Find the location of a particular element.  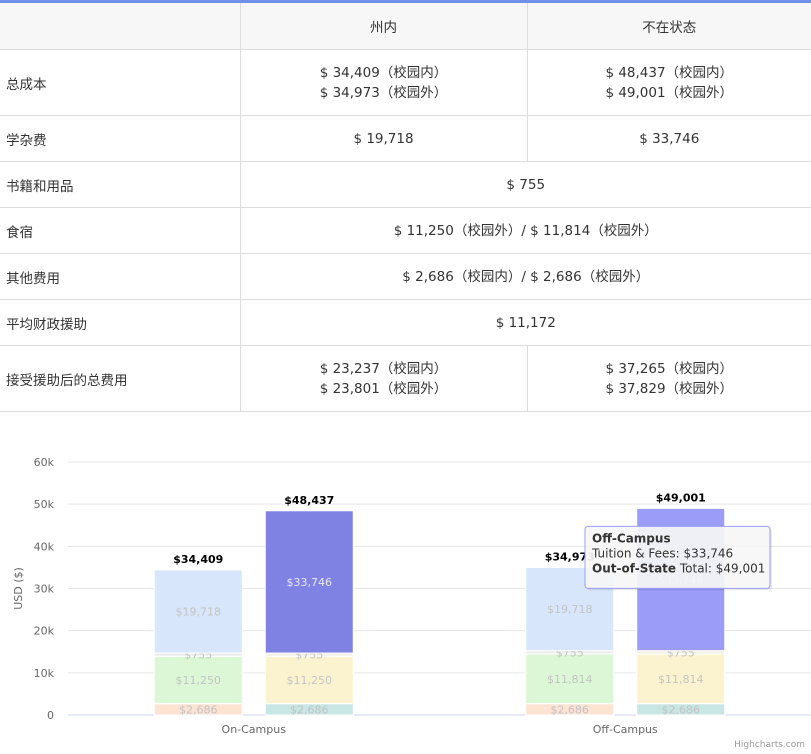

row-label-tuition: 学杂费 is located at coordinates (120, 138).